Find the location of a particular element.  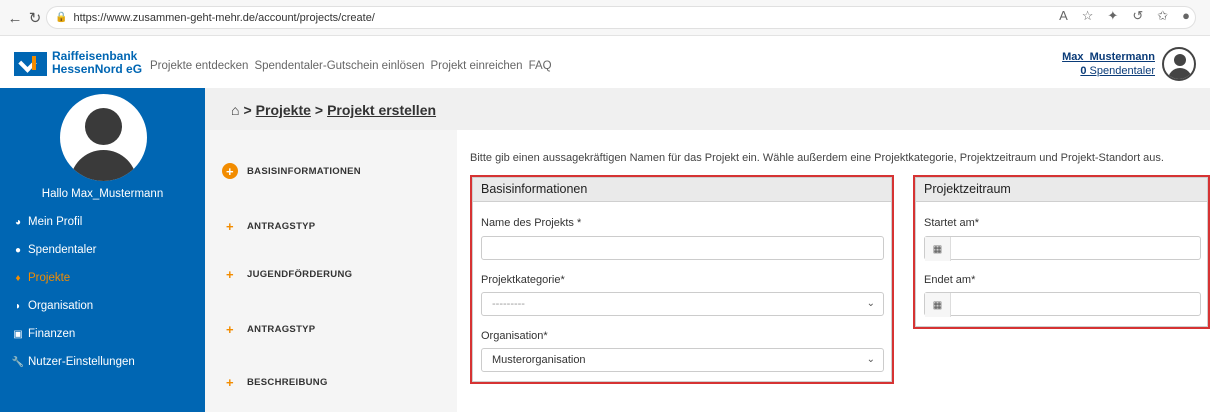

sidebar-item-nutzer-einstellungen: 🔧 Nutzer-Einstellungen is located at coordinates (73, 362).